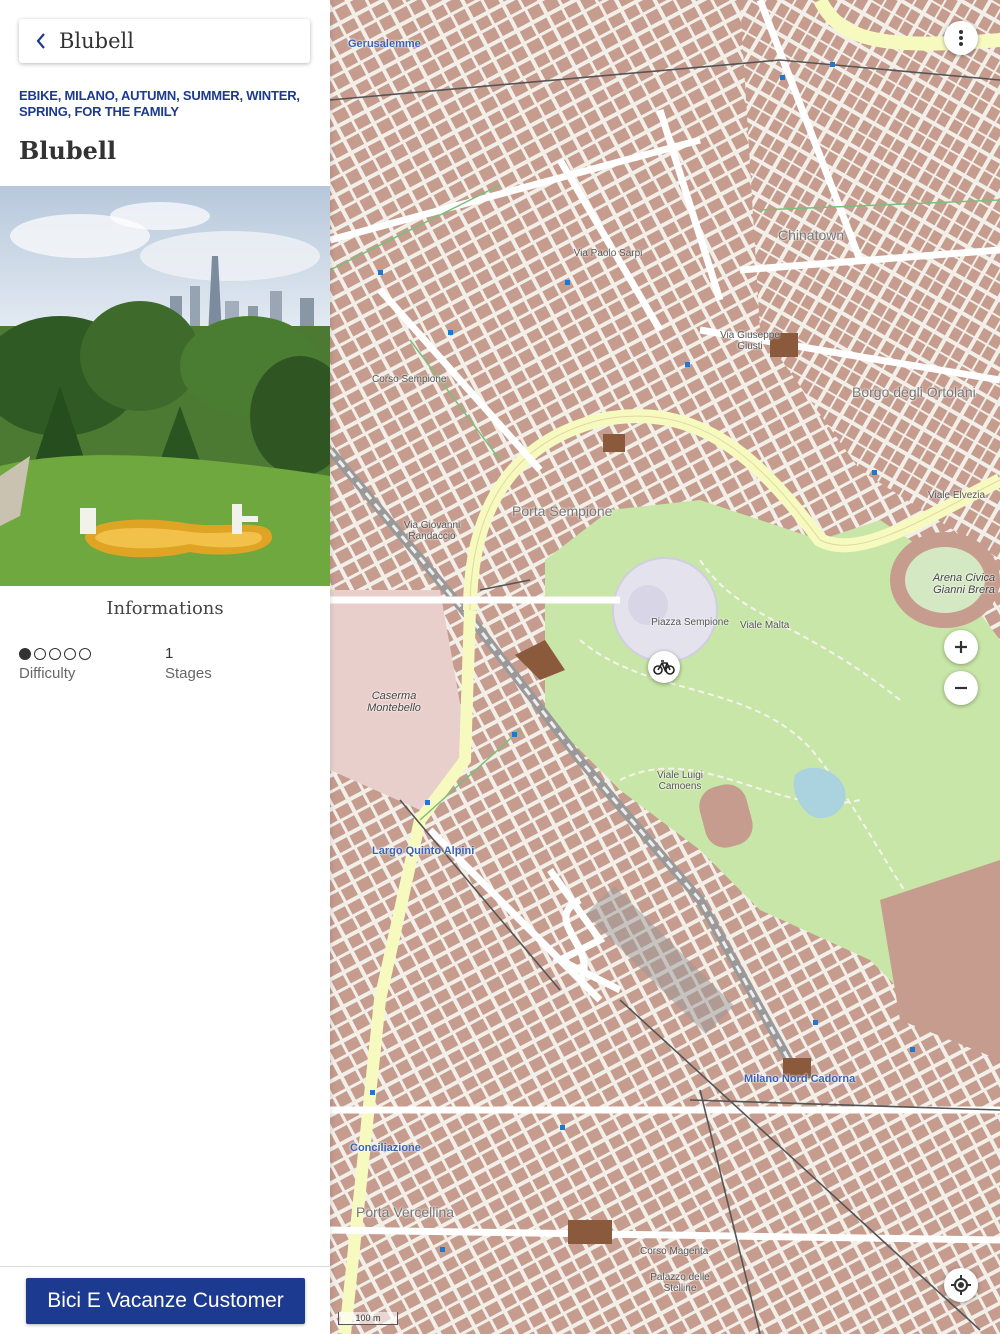 The image size is (1000, 1334). I want to click on map-label: Viale Malta, so click(765, 625).